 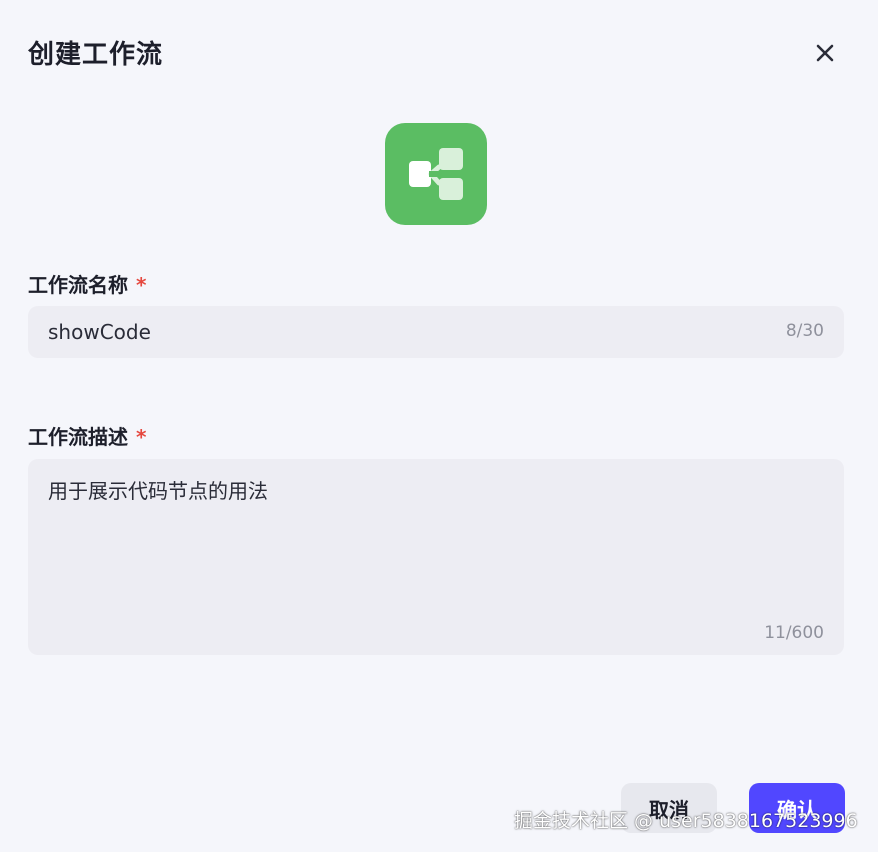 What do you see at coordinates (99, 332) in the screenshot?
I see `name-input-value: showCode` at bounding box center [99, 332].